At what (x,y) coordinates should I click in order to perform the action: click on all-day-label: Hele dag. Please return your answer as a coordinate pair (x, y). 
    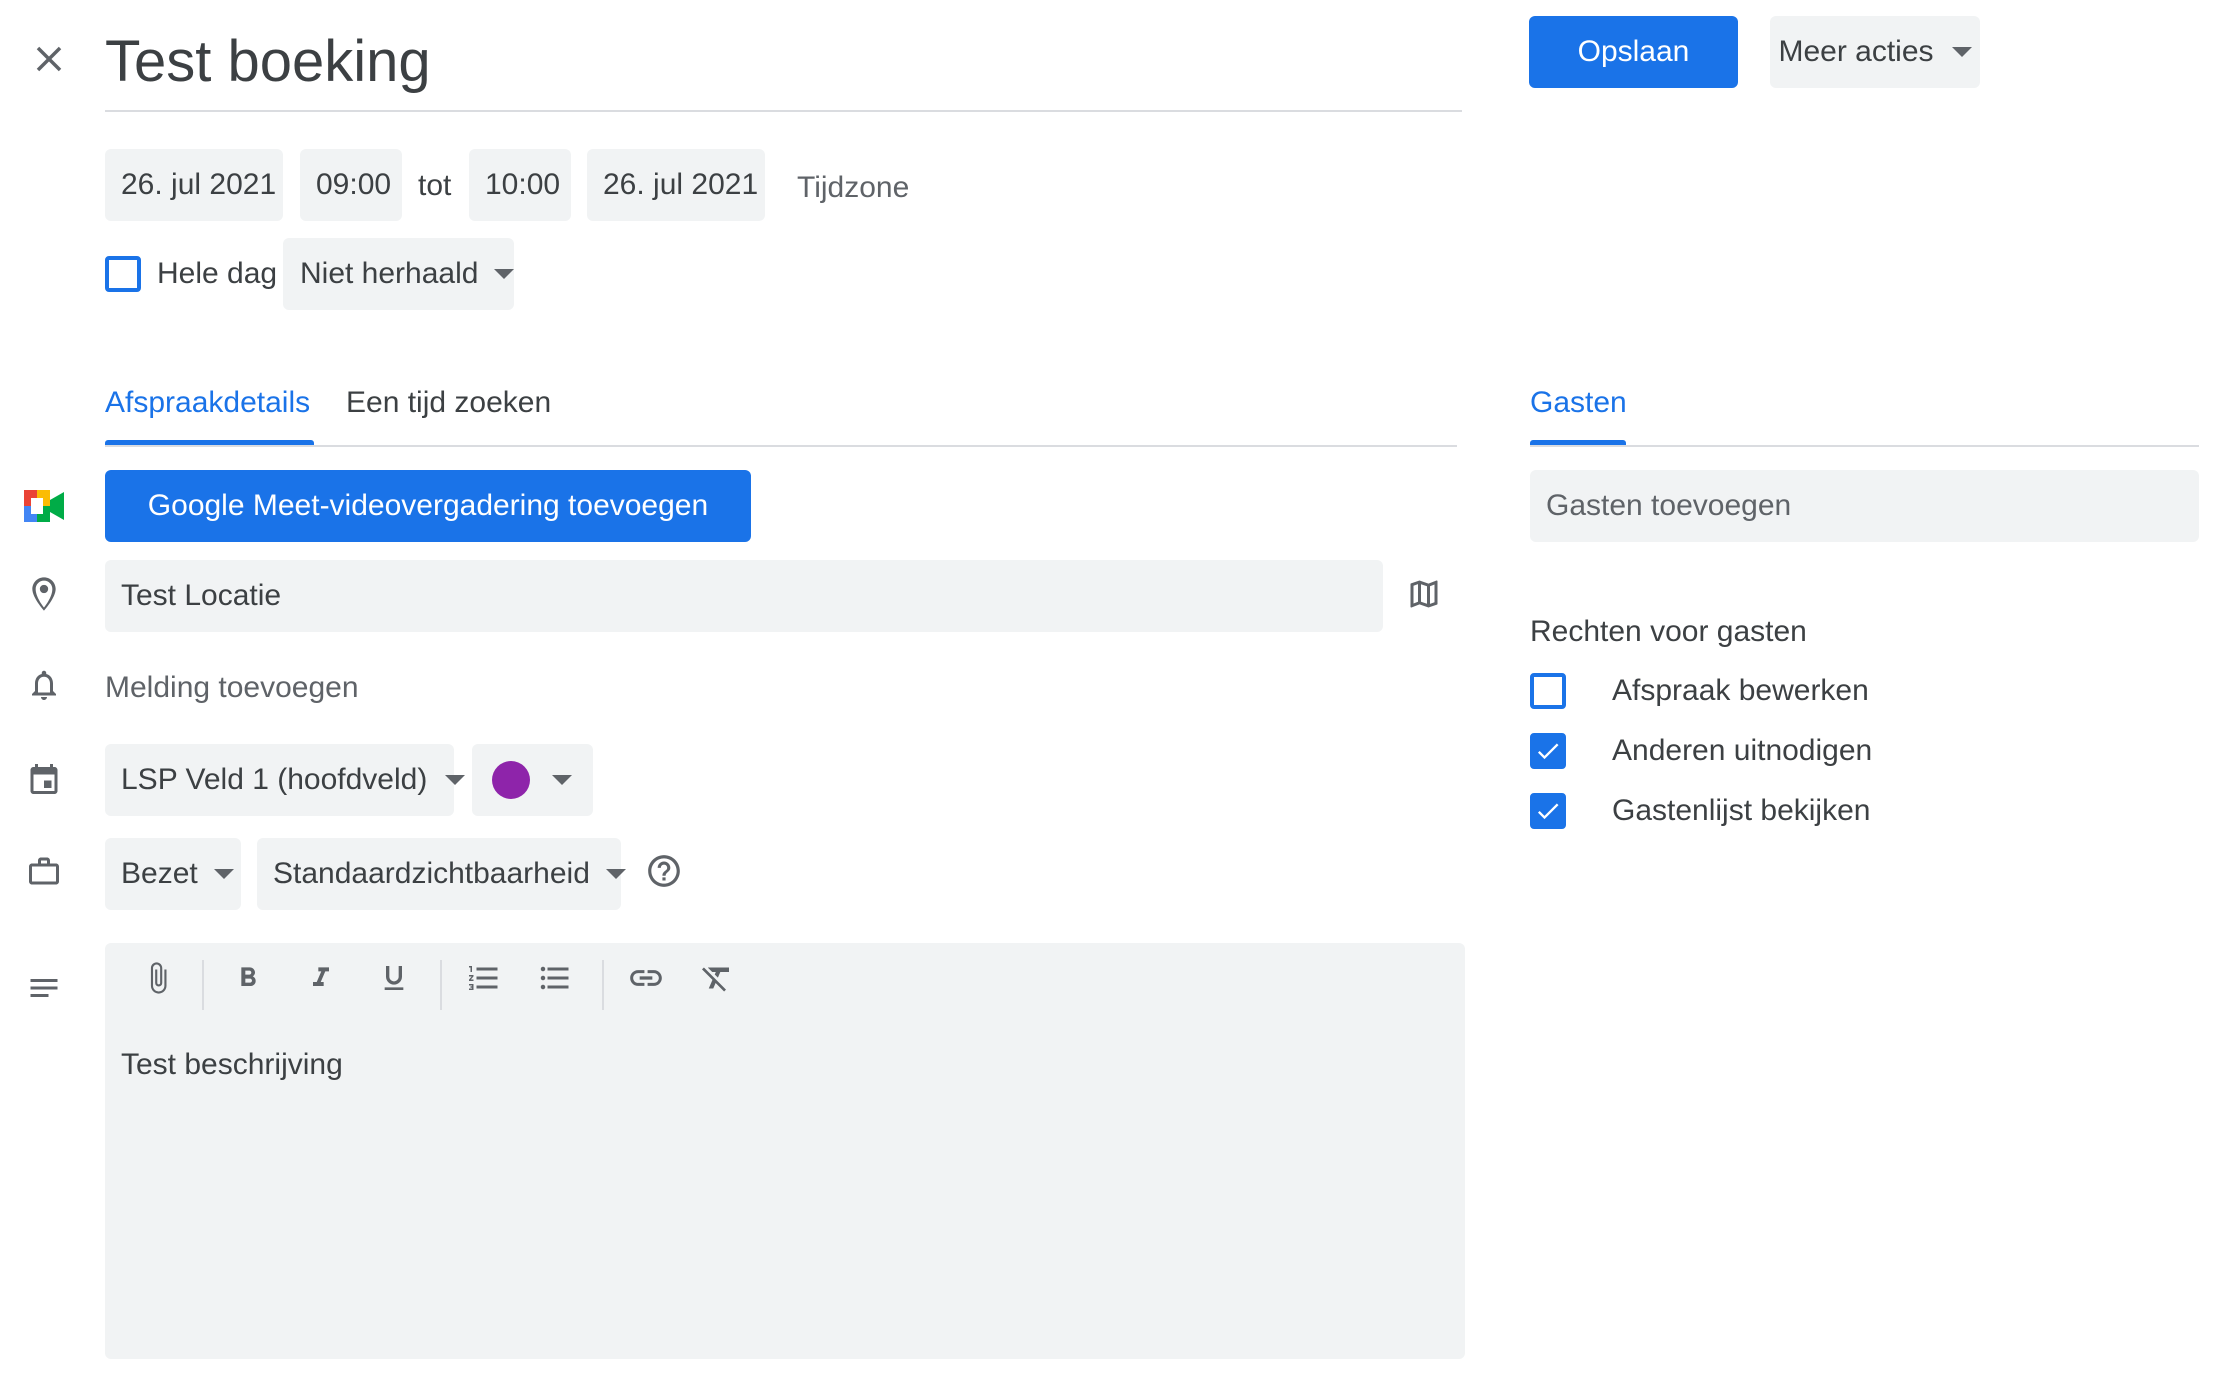
    Looking at the image, I should click on (217, 273).